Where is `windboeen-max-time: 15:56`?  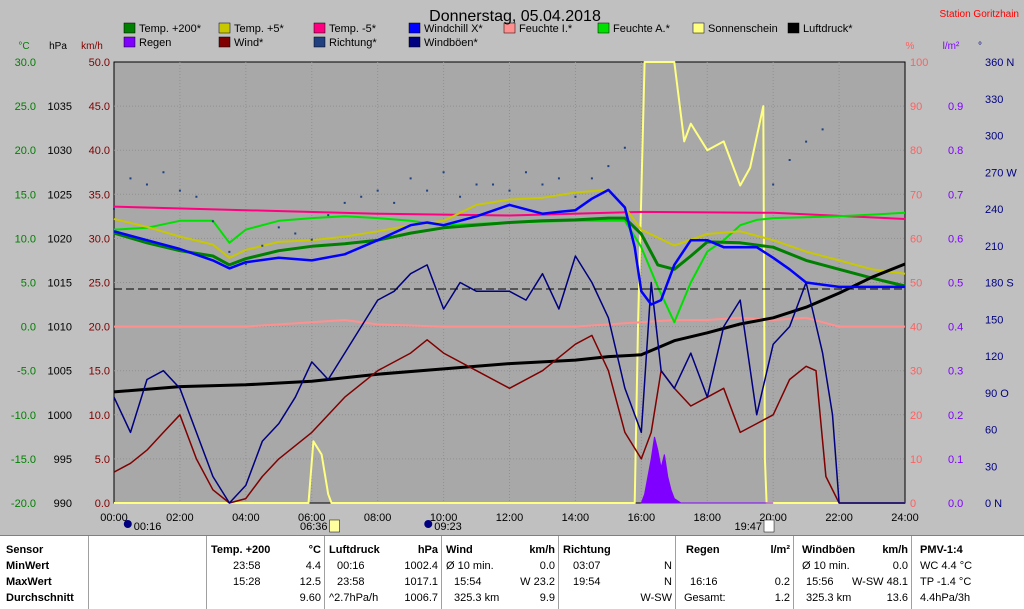
windboeen-max-time: 15:56 is located at coordinates (820, 582).